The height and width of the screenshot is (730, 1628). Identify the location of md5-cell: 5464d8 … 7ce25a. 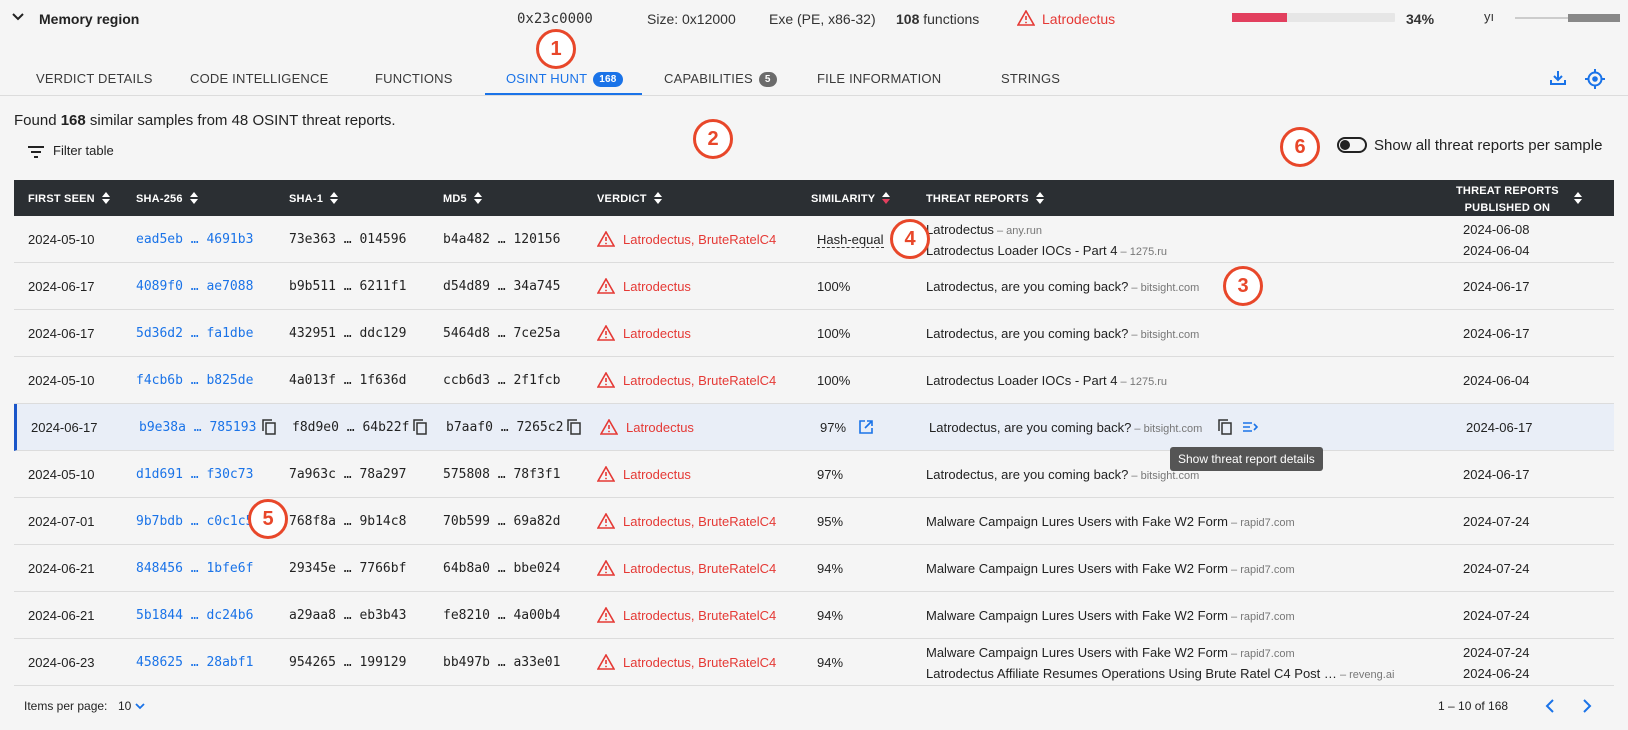
(502, 333).